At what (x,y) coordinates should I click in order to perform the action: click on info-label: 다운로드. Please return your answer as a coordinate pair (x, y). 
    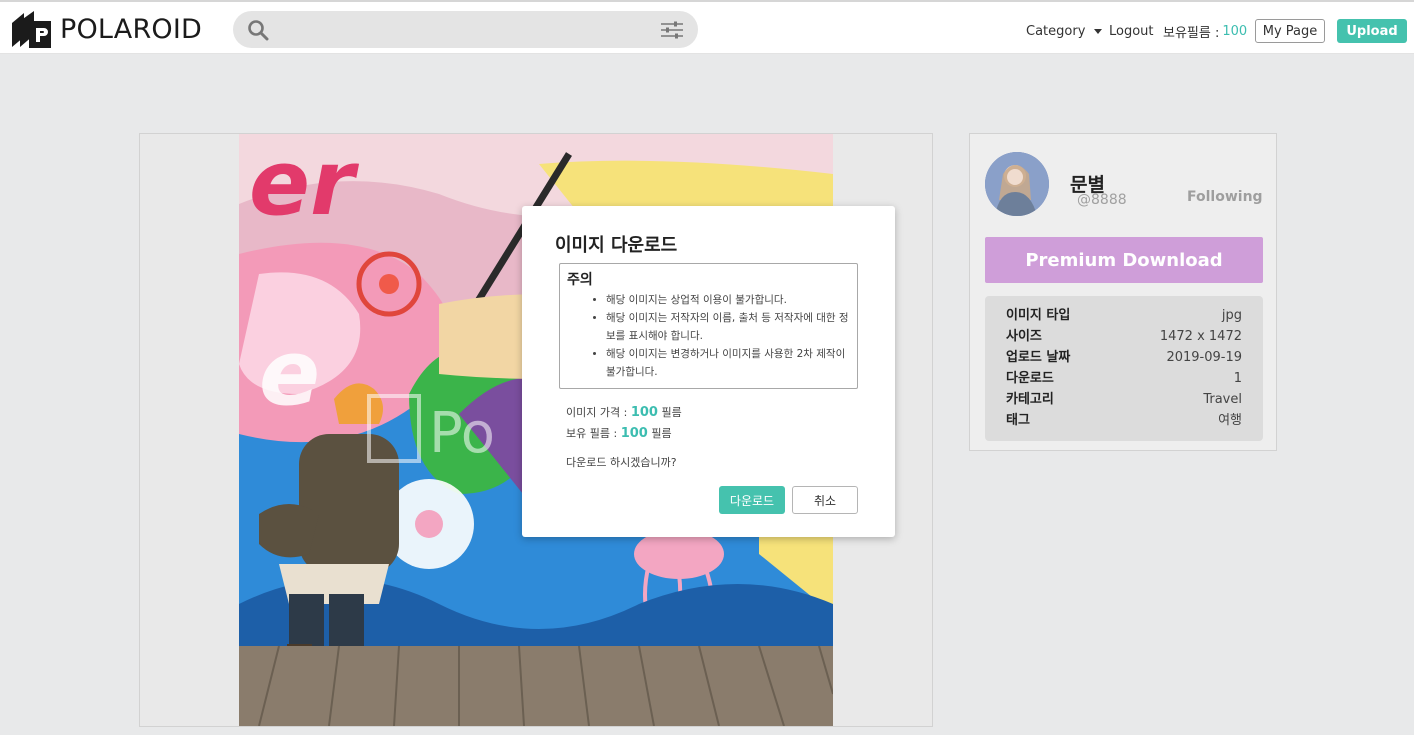
    Looking at the image, I should click on (1030, 378).